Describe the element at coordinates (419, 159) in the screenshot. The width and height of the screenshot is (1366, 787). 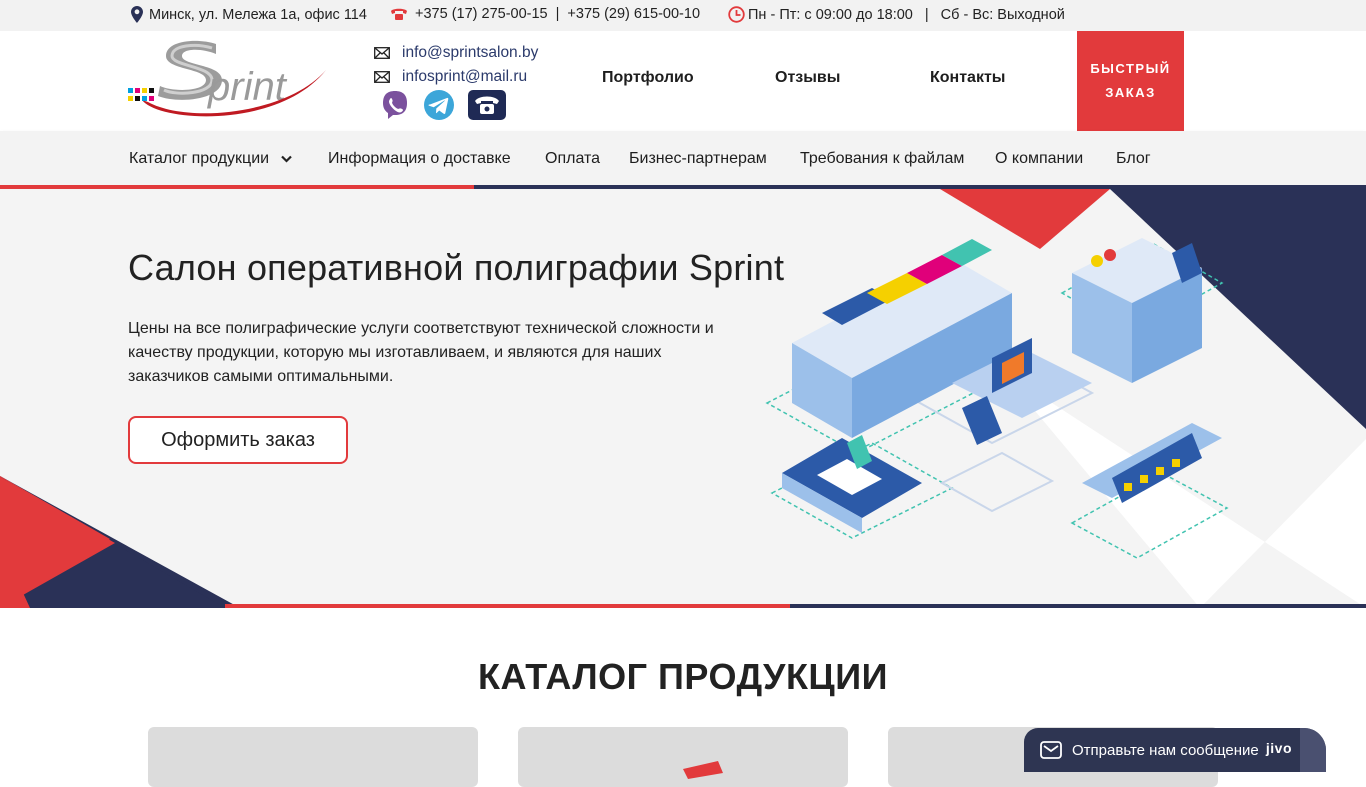
I see `menu-delivery: Информация о доставке` at that location.